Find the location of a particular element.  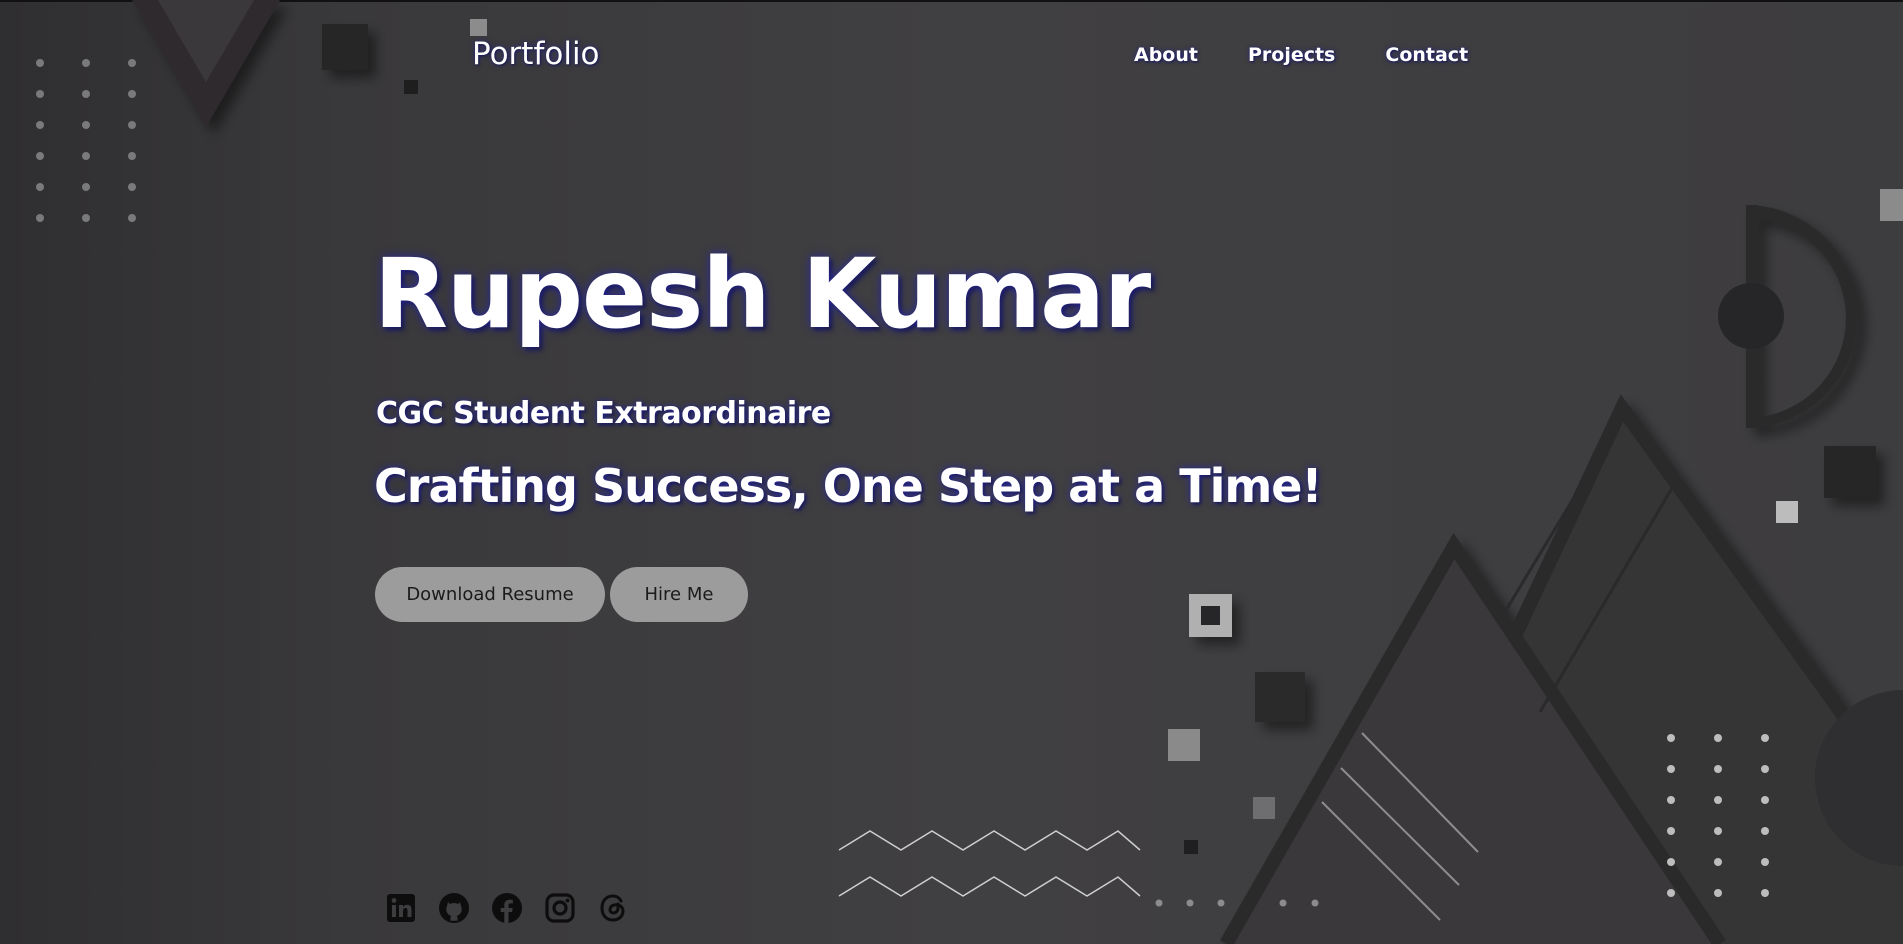

linkedin-icon is located at coordinates (401, 908).